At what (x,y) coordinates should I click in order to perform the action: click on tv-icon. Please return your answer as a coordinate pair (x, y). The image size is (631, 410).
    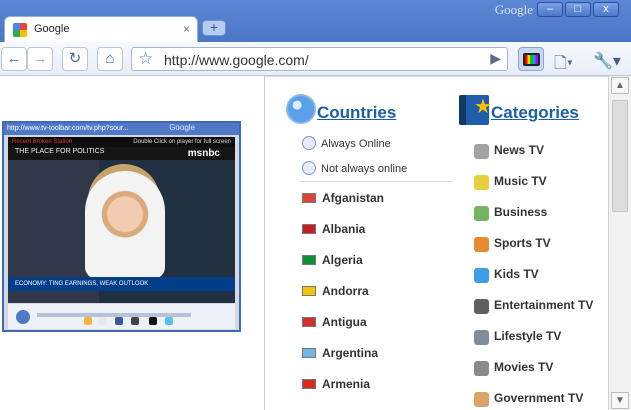
    Looking at the image, I should click on (531, 59).